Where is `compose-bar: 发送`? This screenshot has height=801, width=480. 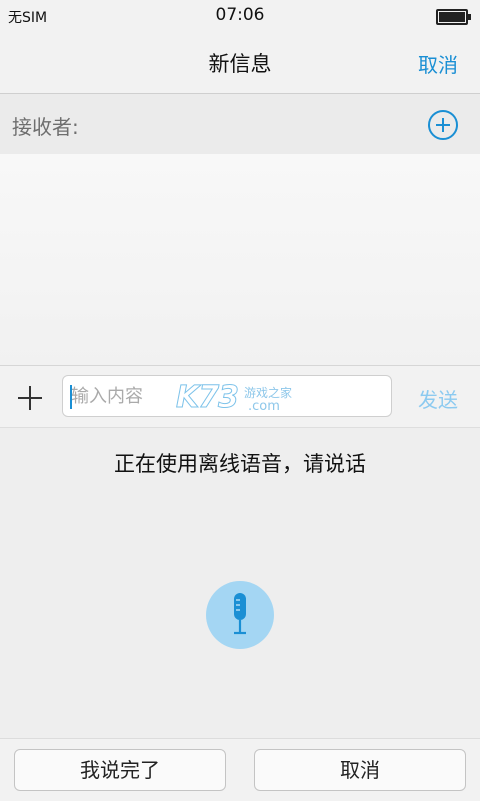 compose-bar: 发送 is located at coordinates (240, 397).